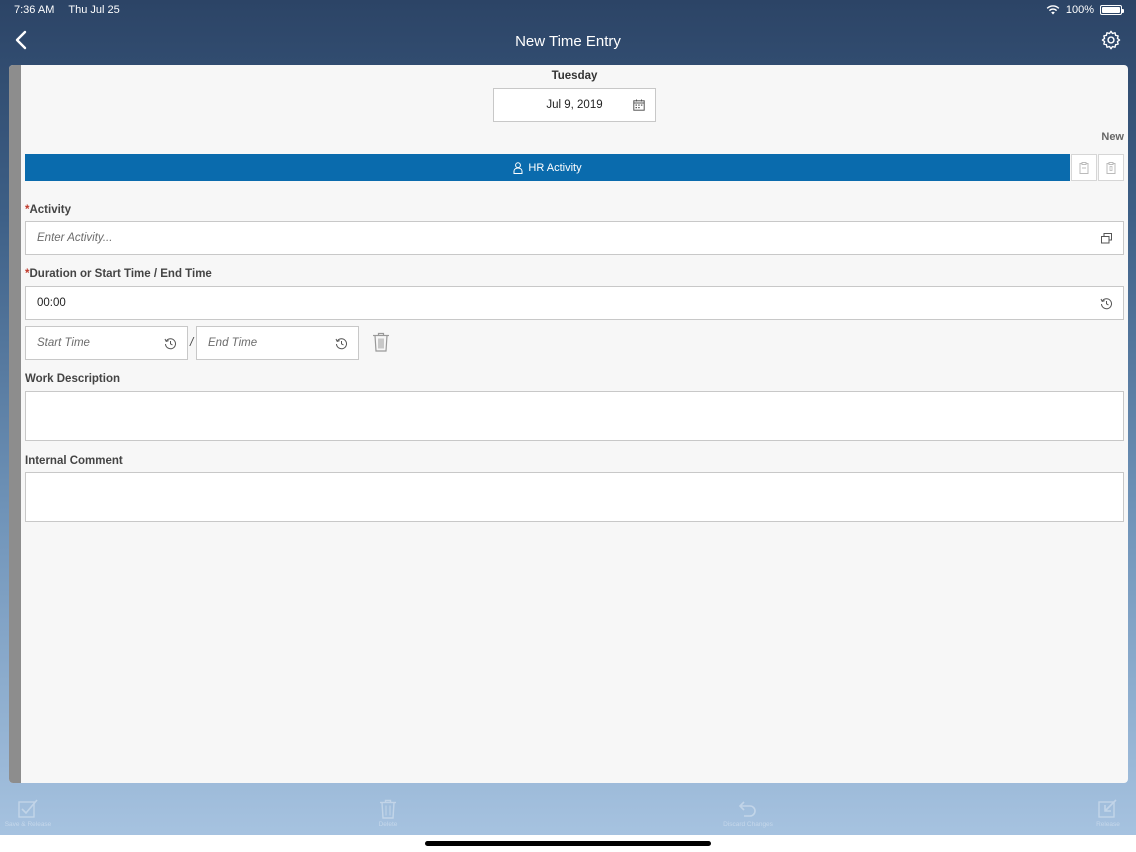  What do you see at coordinates (22, 40) in the screenshot?
I see `chevron-left-icon` at bounding box center [22, 40].